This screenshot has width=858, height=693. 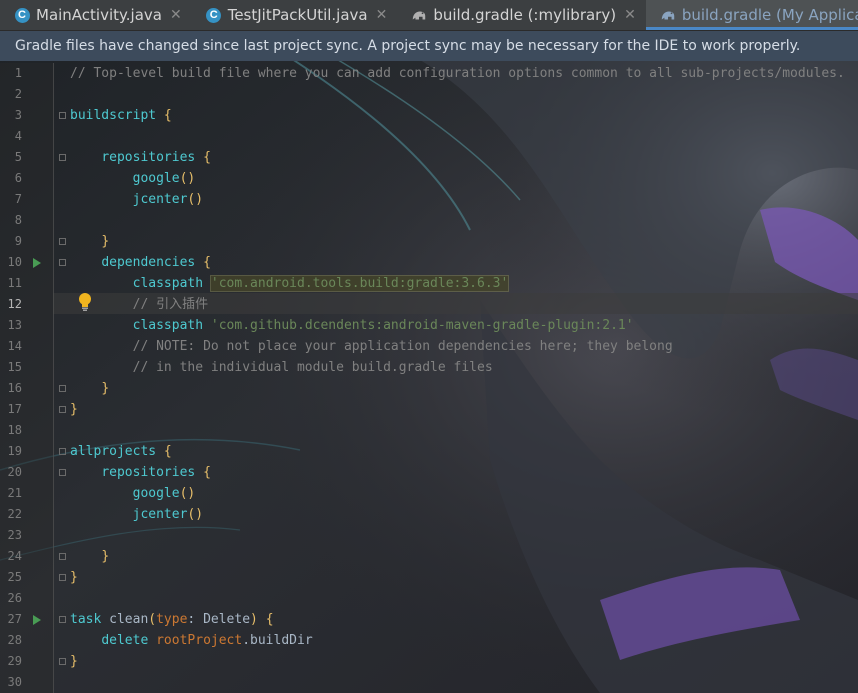 What do you see at coordinates (89, 241) in the screenshot?
I see `code-line-9: }` at bounding box center [89, 241].